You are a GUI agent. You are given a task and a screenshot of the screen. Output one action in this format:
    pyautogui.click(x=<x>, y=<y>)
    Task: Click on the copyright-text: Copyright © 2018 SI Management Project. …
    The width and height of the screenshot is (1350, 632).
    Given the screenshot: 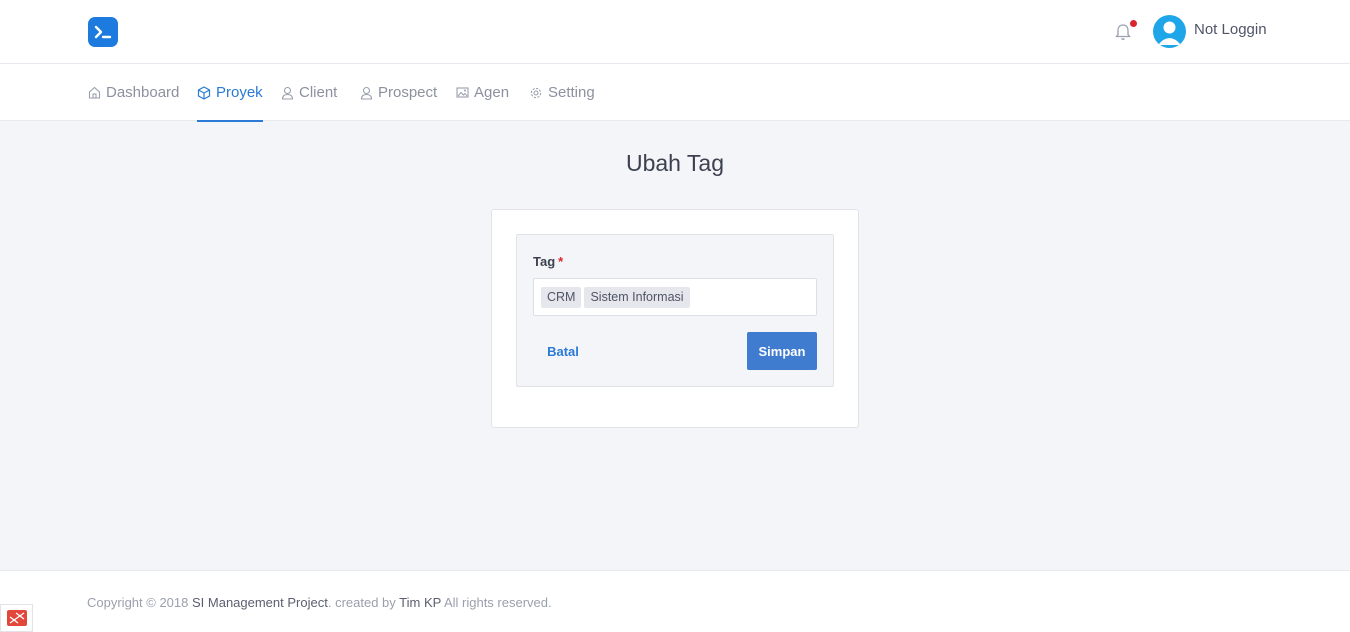 What is the action you would take?
    pyautogui.click(x=319, y=602)
    